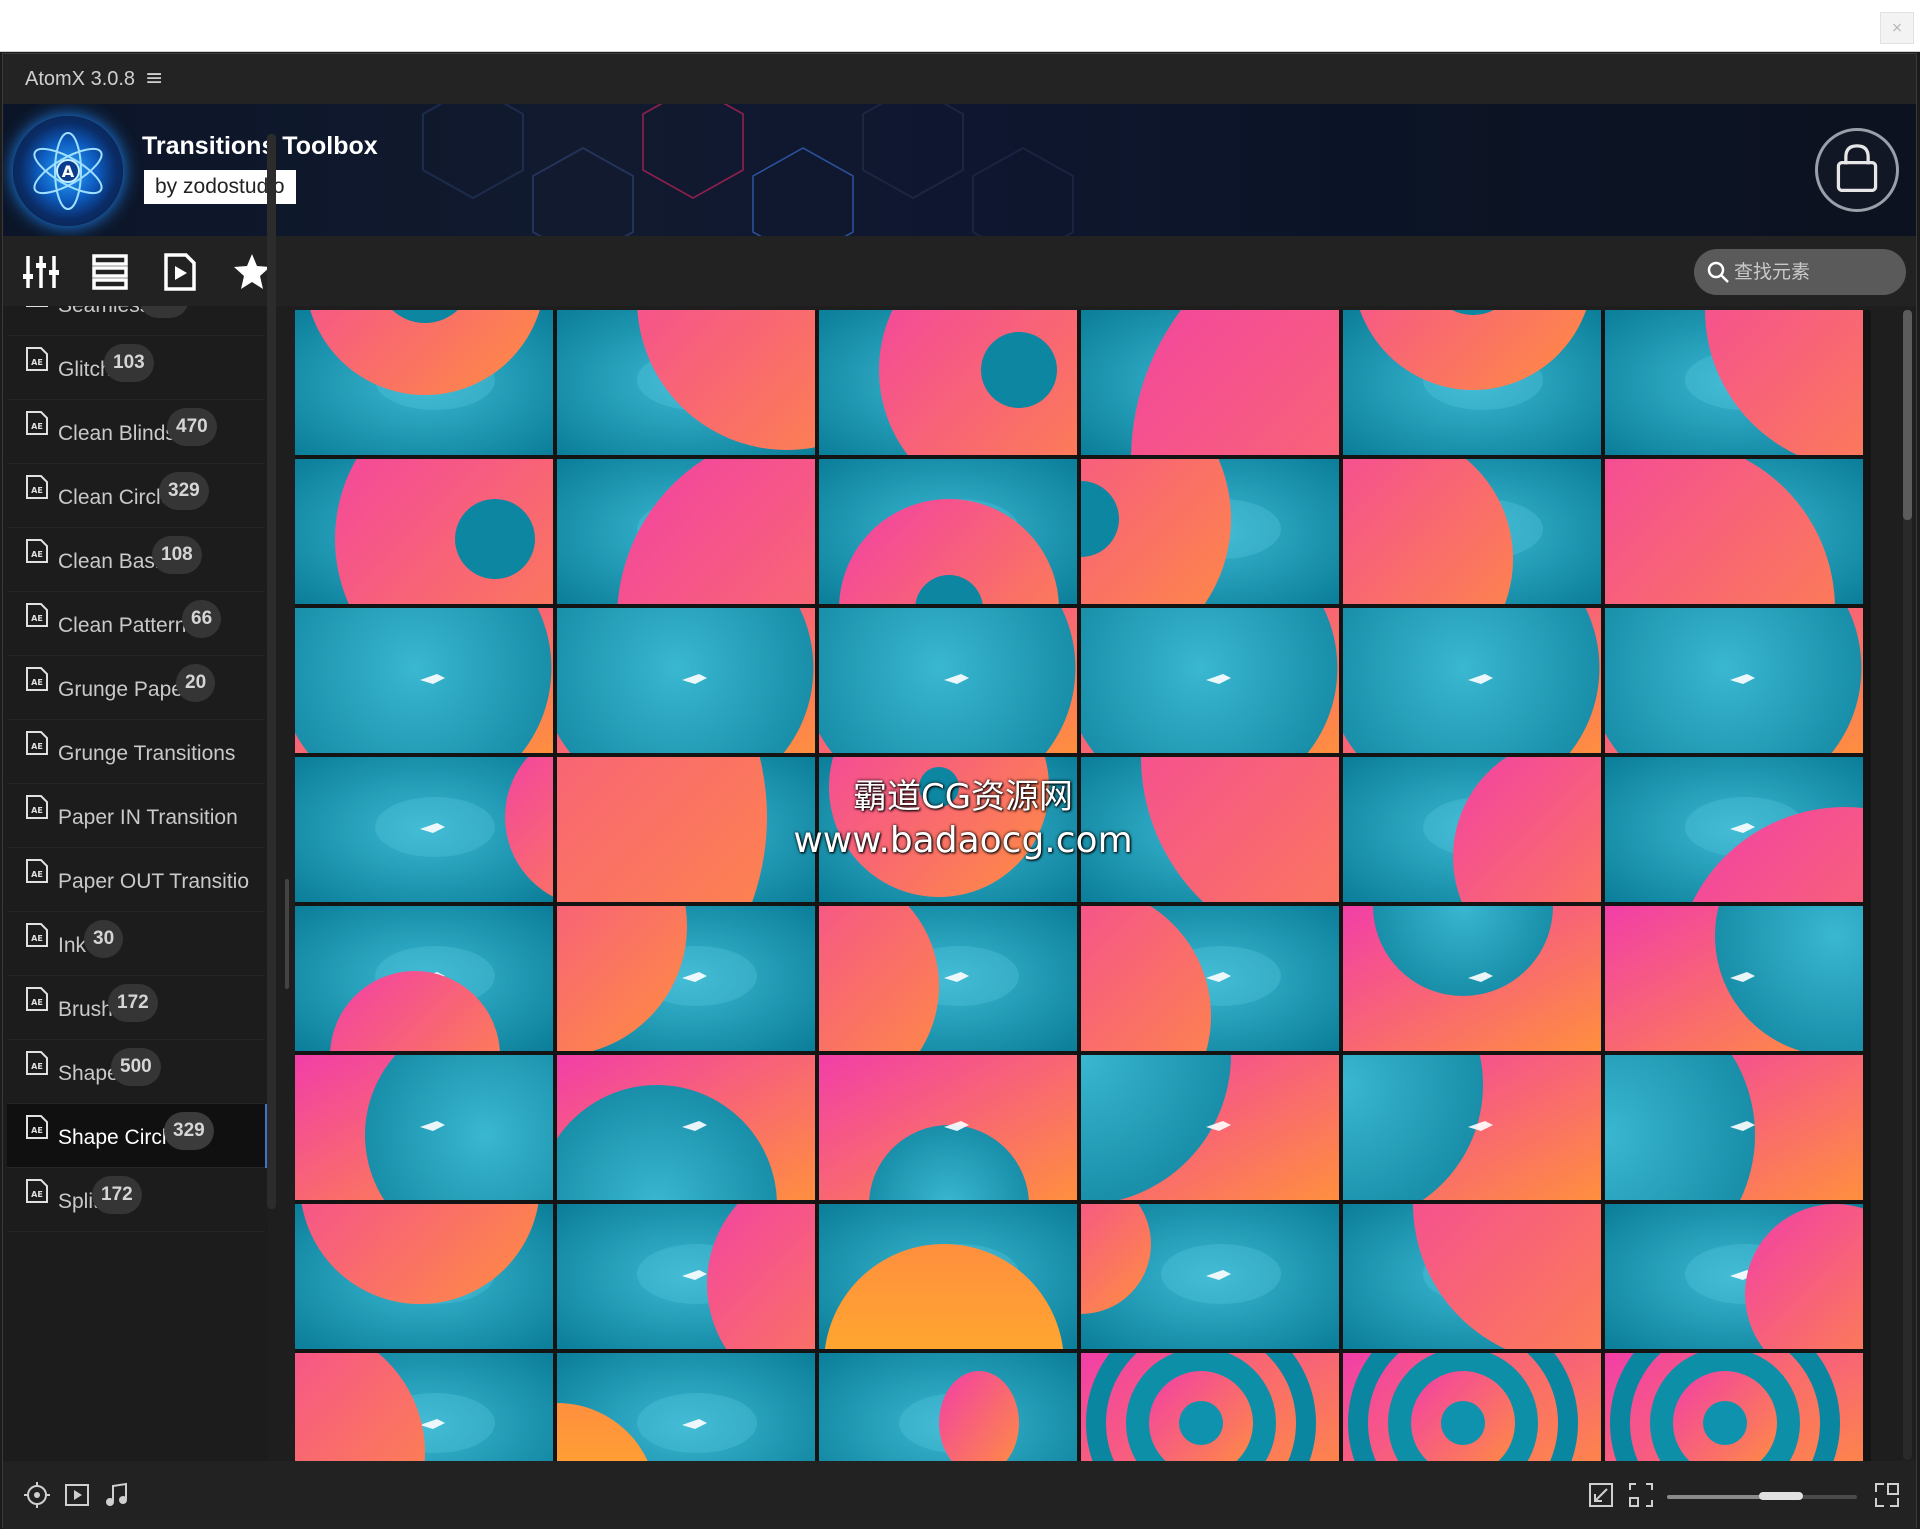 This screenshot has width=1920, height=1529. Describe the element at coordinates (136, 1008) in the screenshot. I see `sidebar-item: AE Brush 172` at that location.